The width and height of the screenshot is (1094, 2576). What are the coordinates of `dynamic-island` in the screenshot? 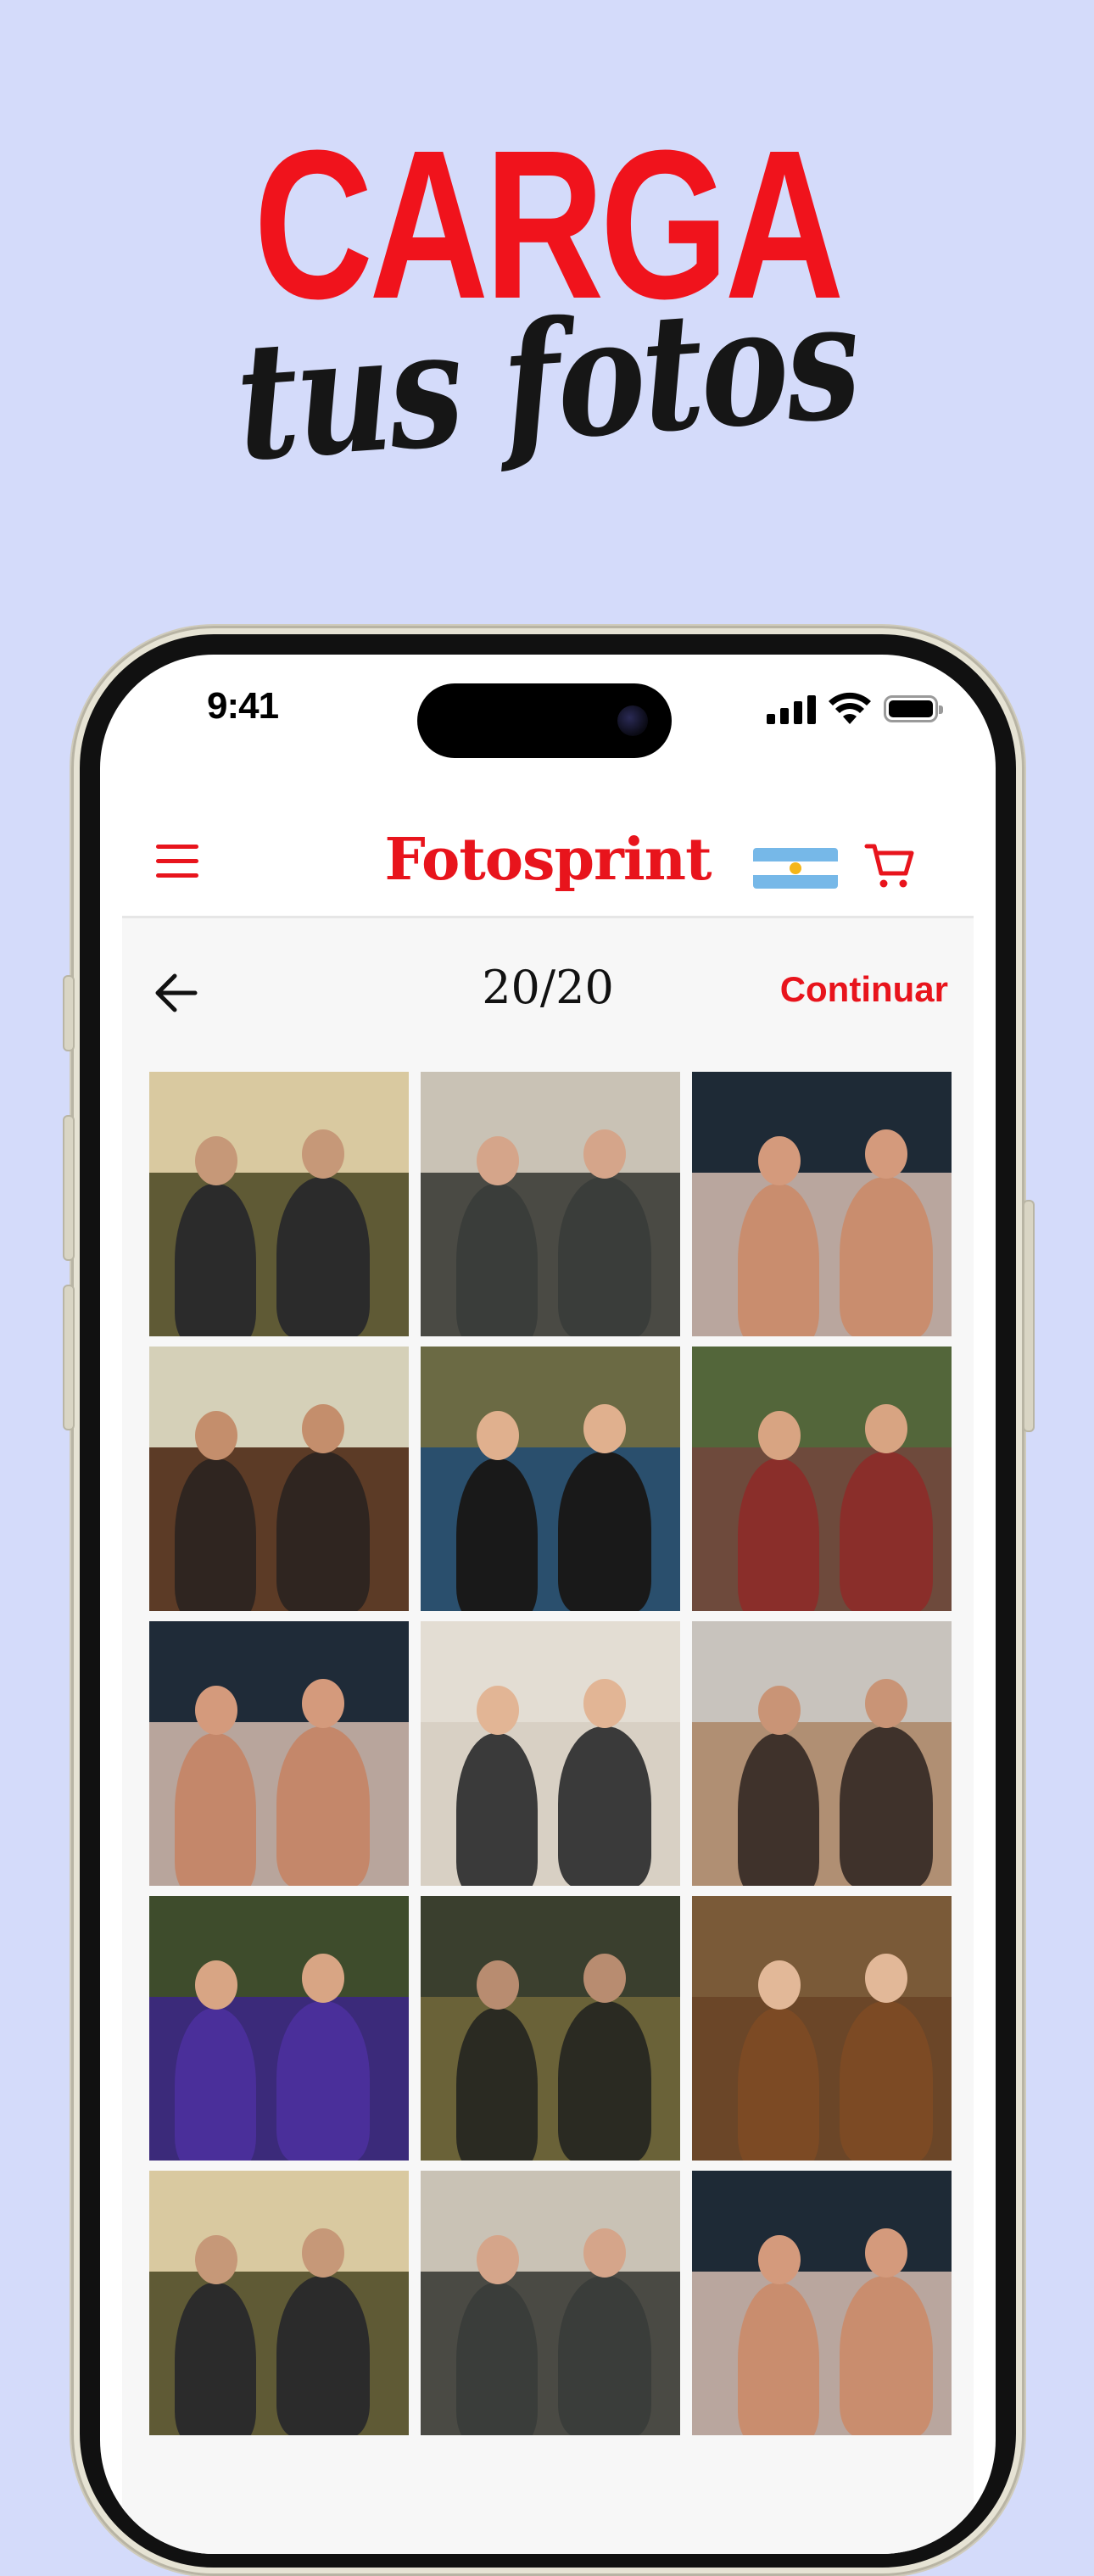 It's located at (544, 720).